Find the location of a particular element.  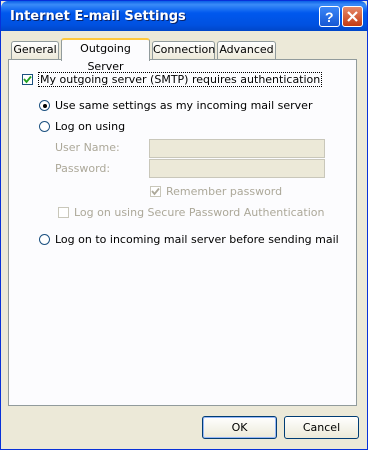

question-icon: ? is located at coordinates (329, 17).